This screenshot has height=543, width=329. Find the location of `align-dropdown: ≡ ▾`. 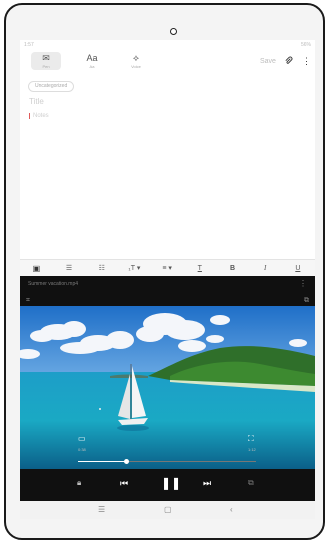

align-dropdown: ≡ ▾ is located at coordinates (167, 268).